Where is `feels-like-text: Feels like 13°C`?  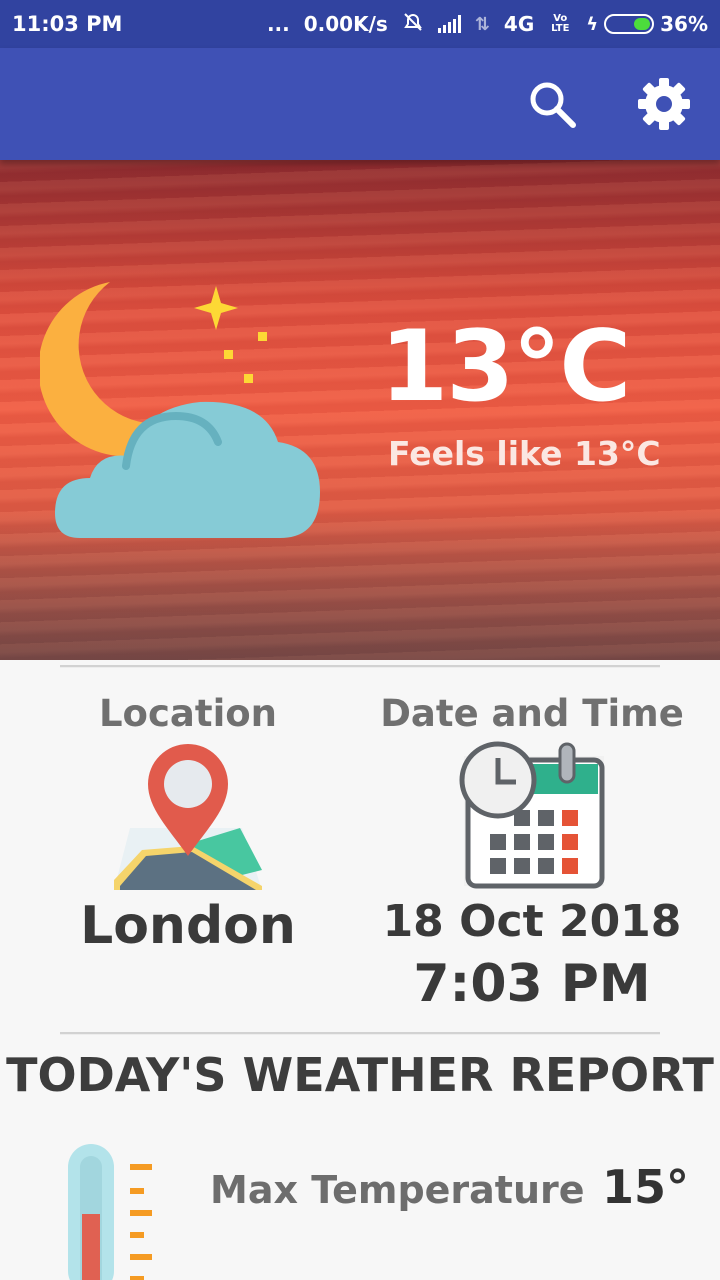 feels-like-text: Feels like 13°C is located at coordinates (524, 453).